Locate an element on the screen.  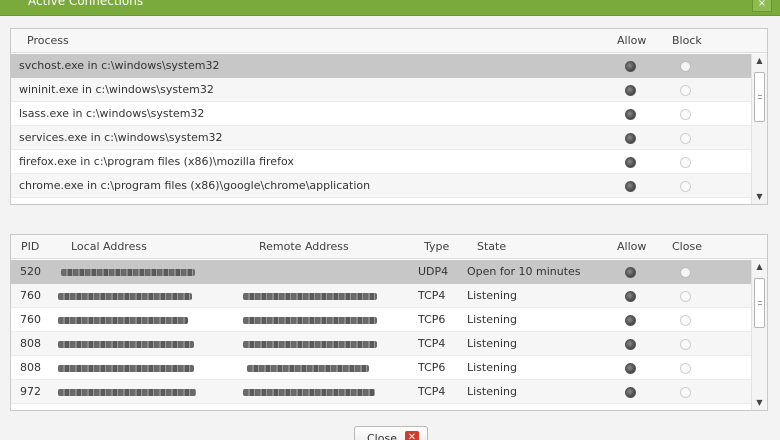
title-bar: Active Connections × is located at coordinates (390, 8).